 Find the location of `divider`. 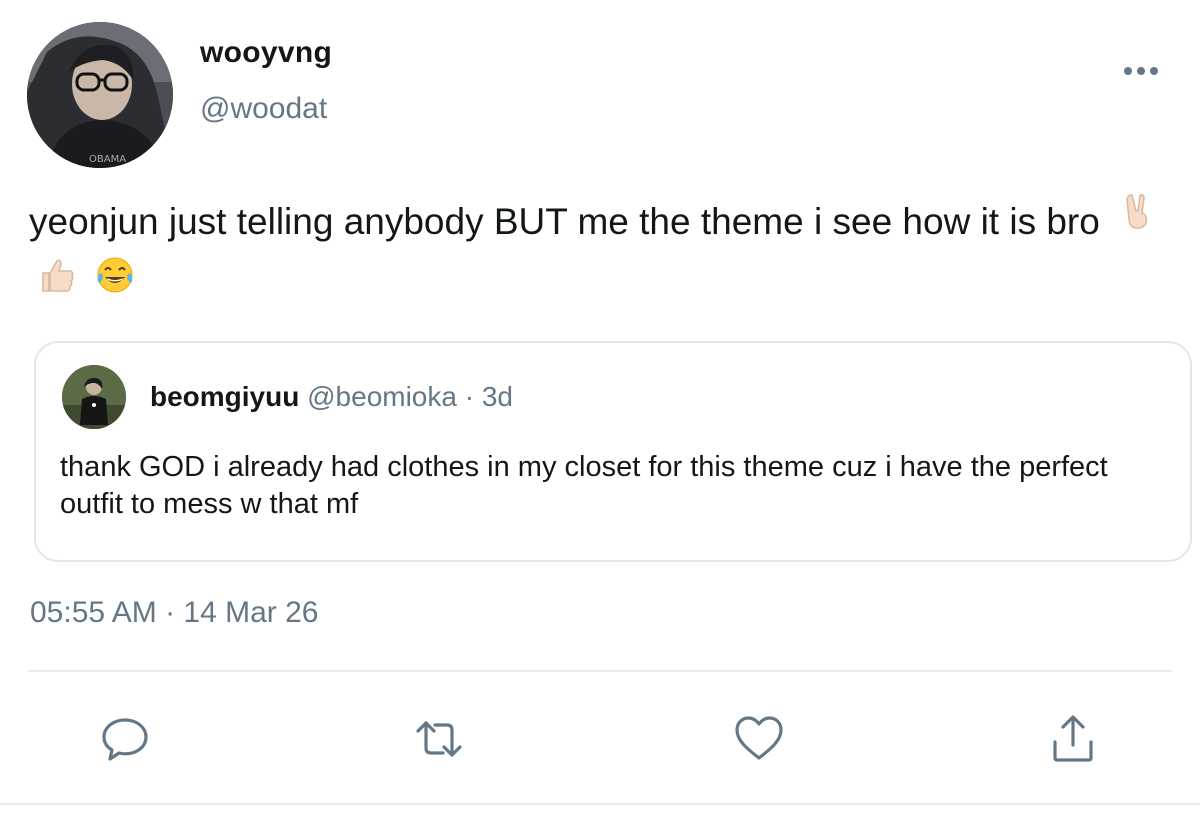

divider is located at coordinates (600, 671).